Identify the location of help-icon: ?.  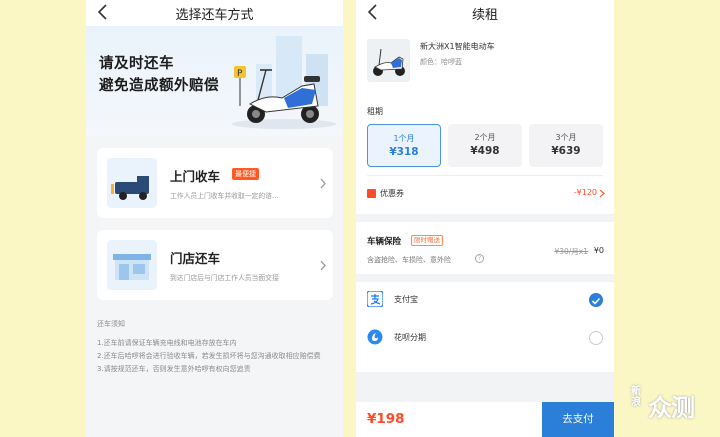
(479, 258).